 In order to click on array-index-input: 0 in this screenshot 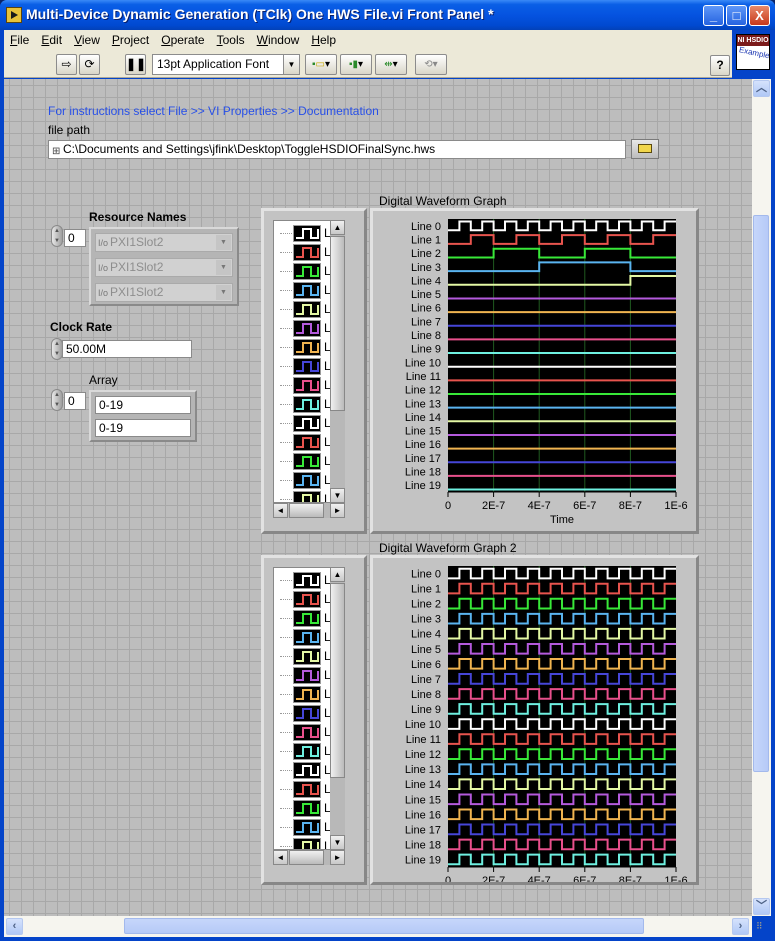, I will do `click(75, 401)`.